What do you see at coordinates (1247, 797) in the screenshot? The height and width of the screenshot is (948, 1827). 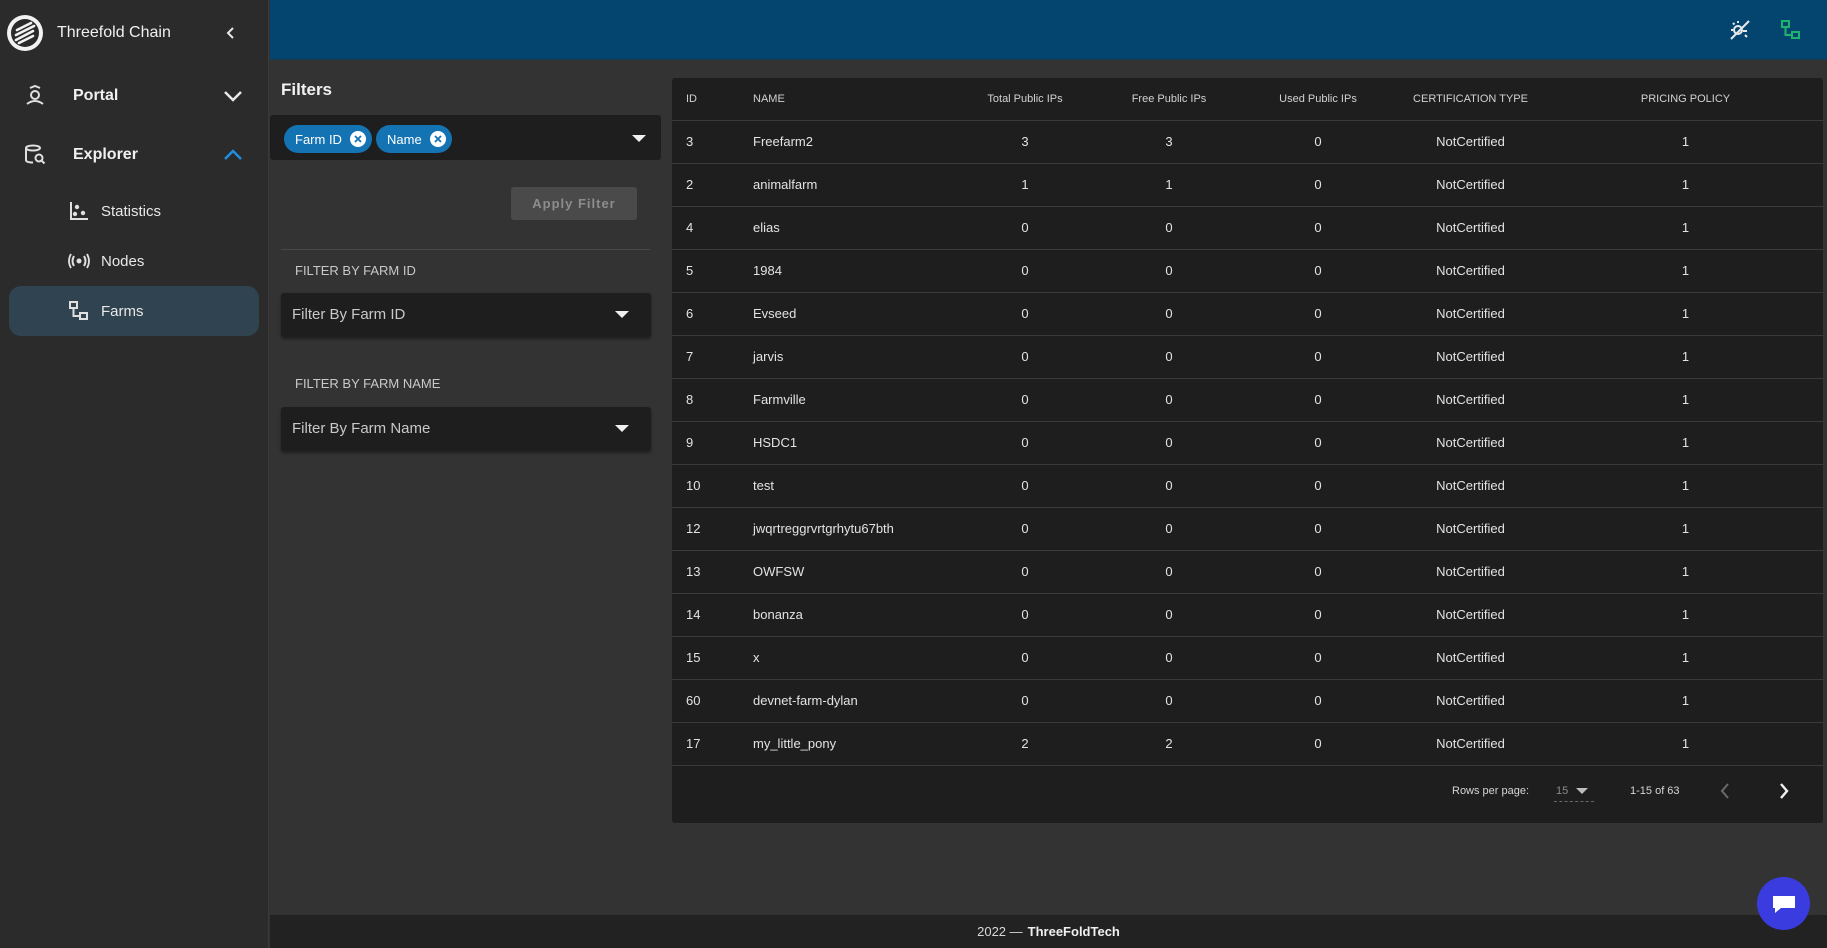 I see `table-pagination: Rows per page: 15 1-15 of 63` at bounding box center [1247, 797].